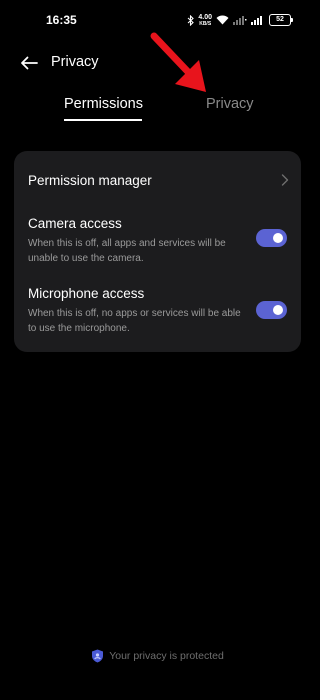  What do you see at coordinates (222, 20) in the screenshot?
I see `wifi-icon` at bounding box center [222, 20].